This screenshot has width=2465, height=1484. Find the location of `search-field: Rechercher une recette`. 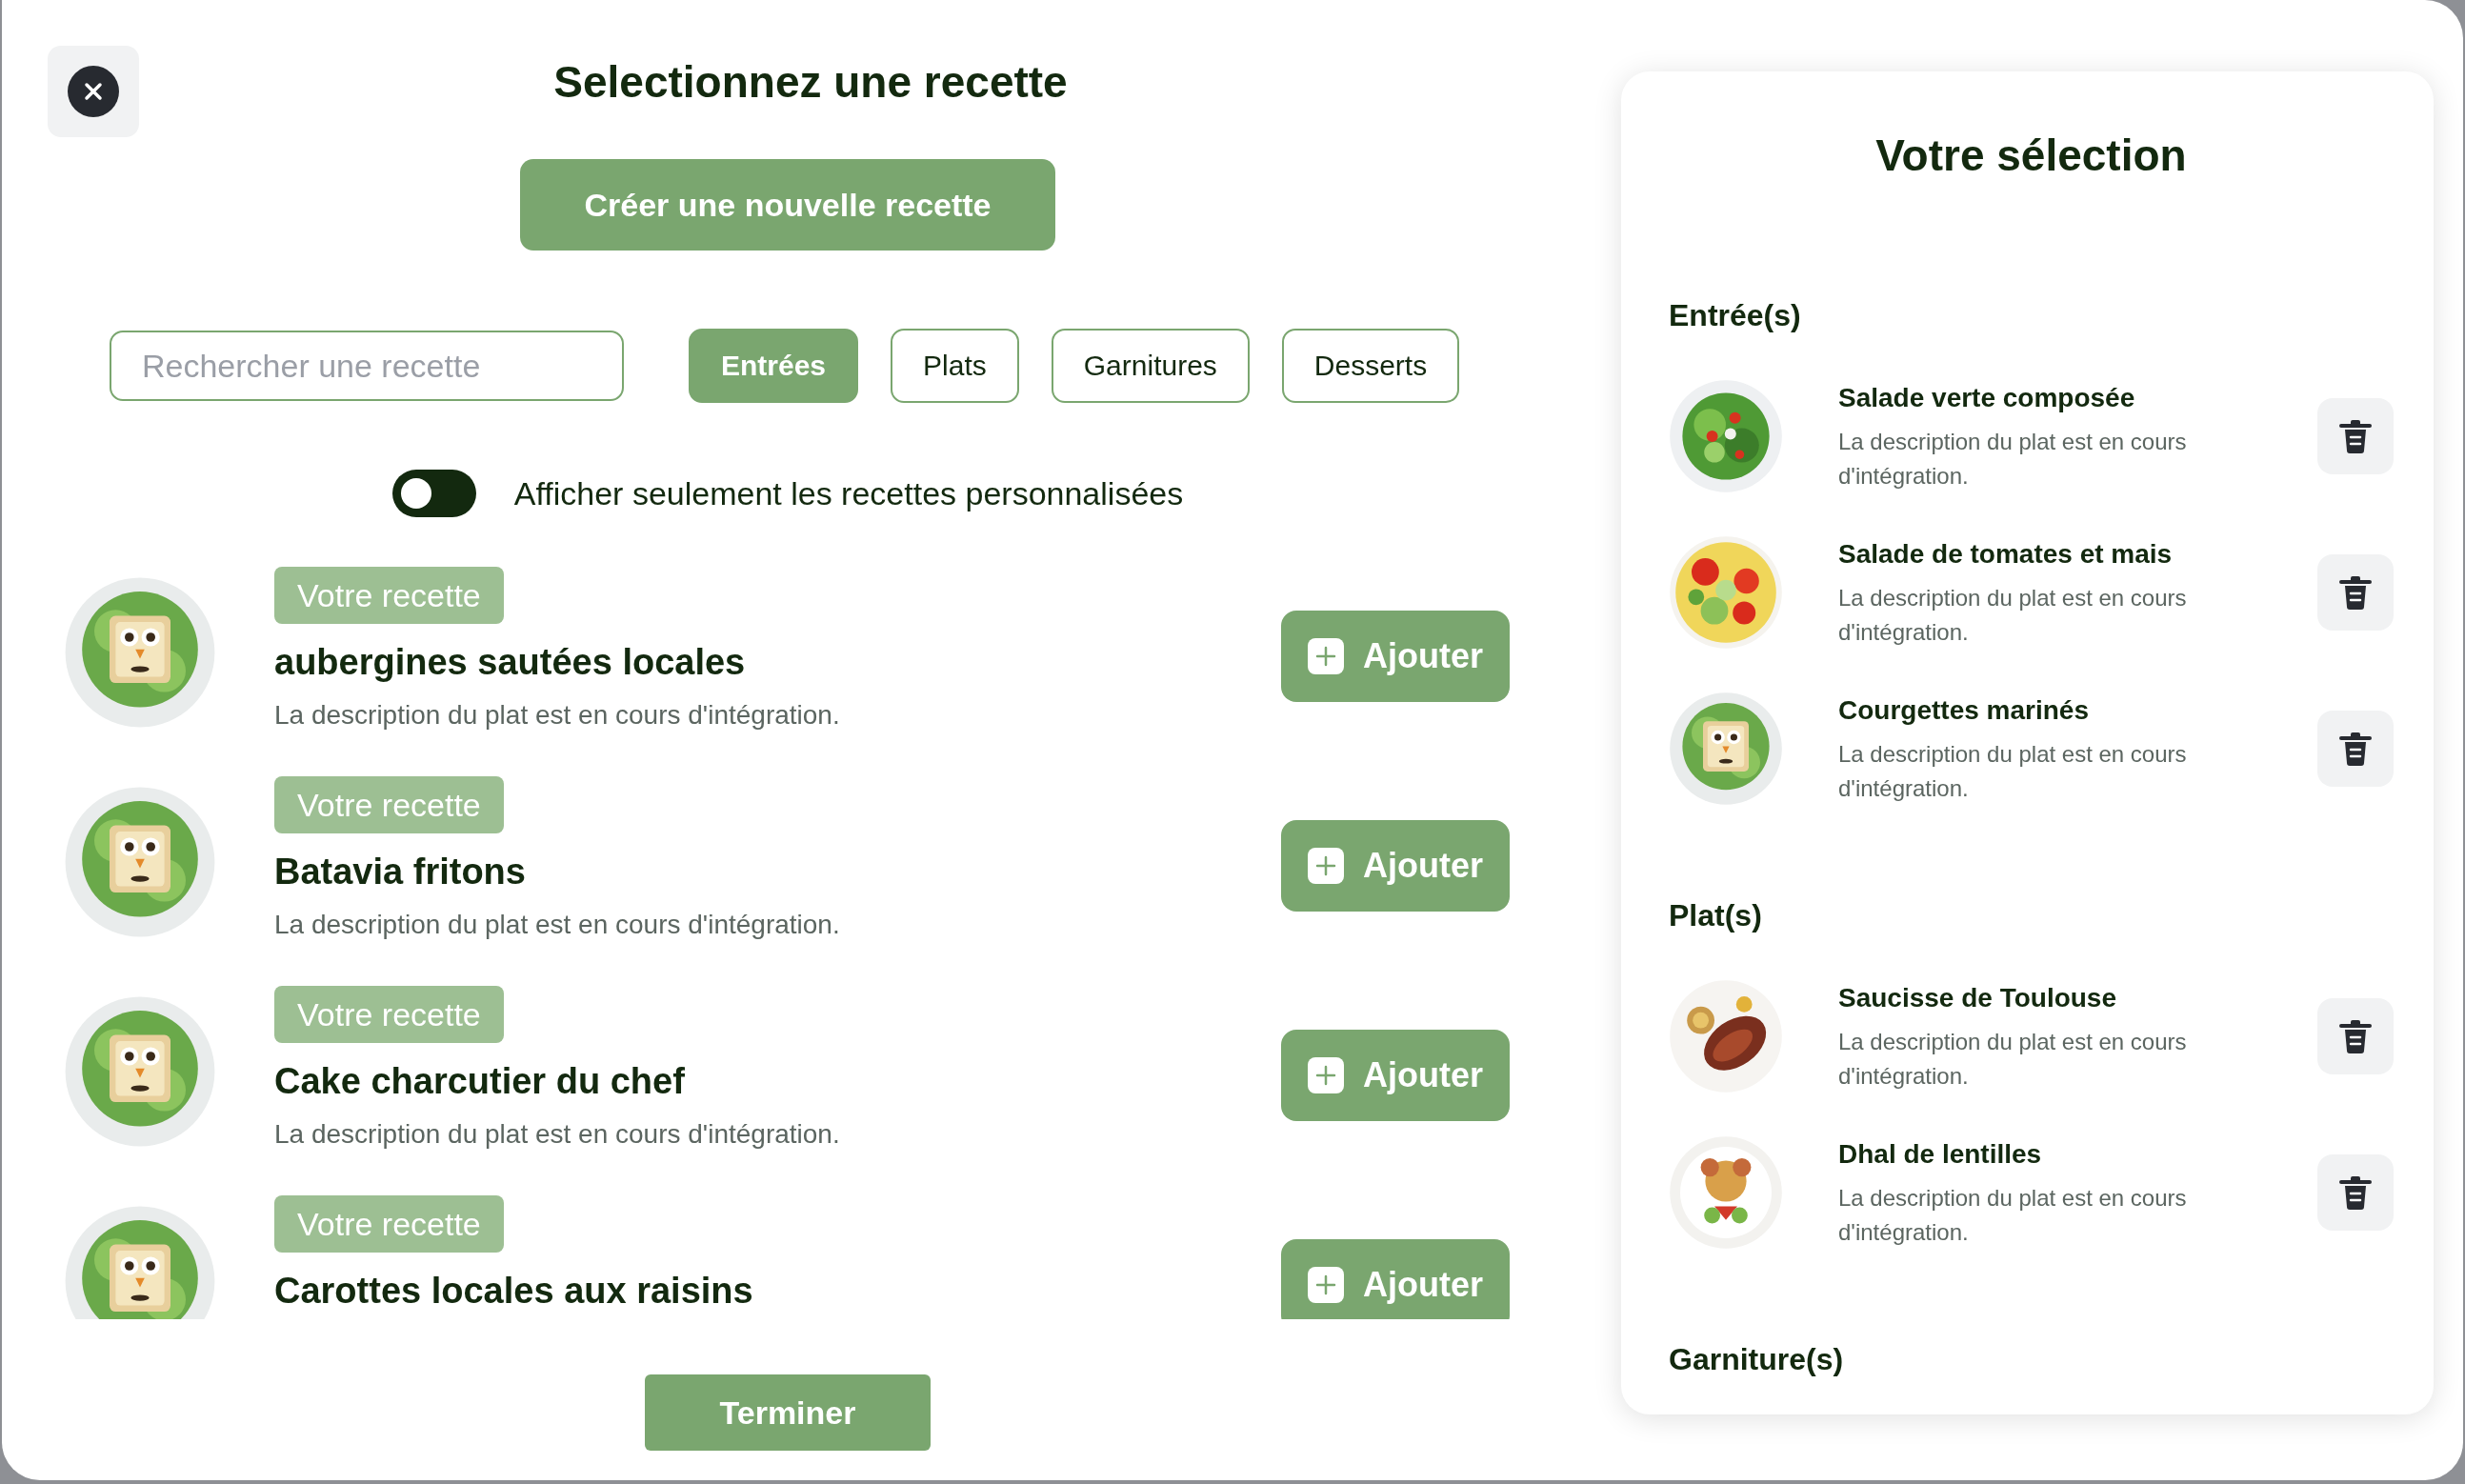

search-field: Rechercher une recette is located at coordinates (367, 366).